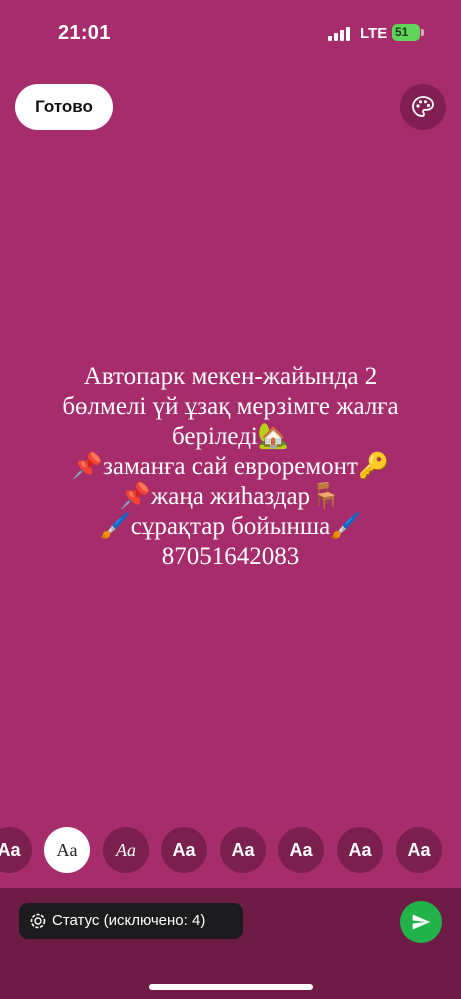 This screenshot has width=461, height=999. Describe the element at coordinates (422, 32) in the screenshot. I see `battery-nub` at that location.